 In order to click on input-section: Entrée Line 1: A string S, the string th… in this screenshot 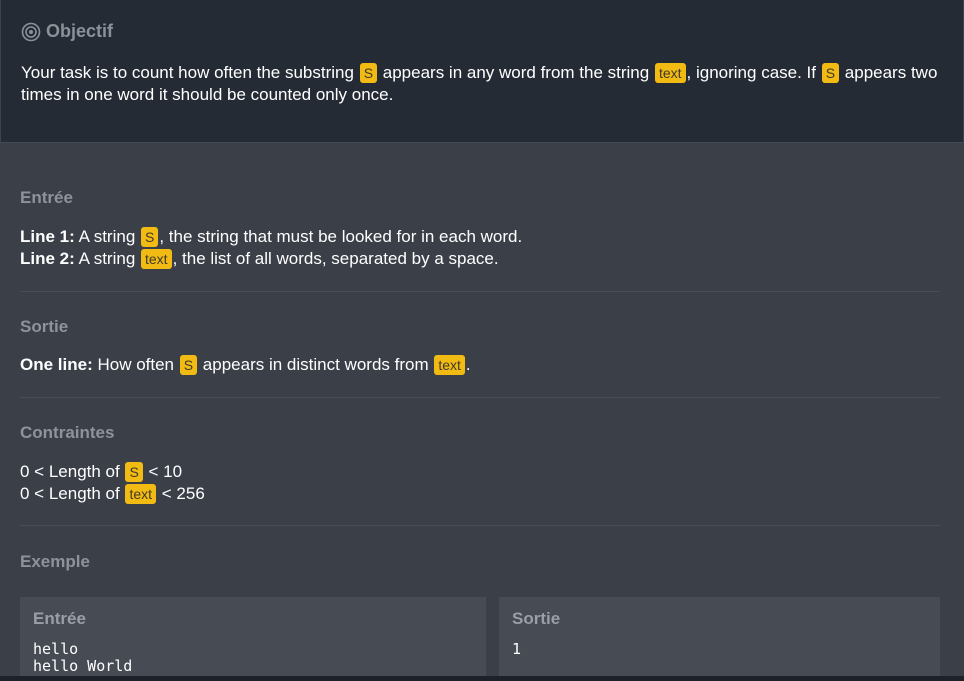, I will do `click(480, 228)`.